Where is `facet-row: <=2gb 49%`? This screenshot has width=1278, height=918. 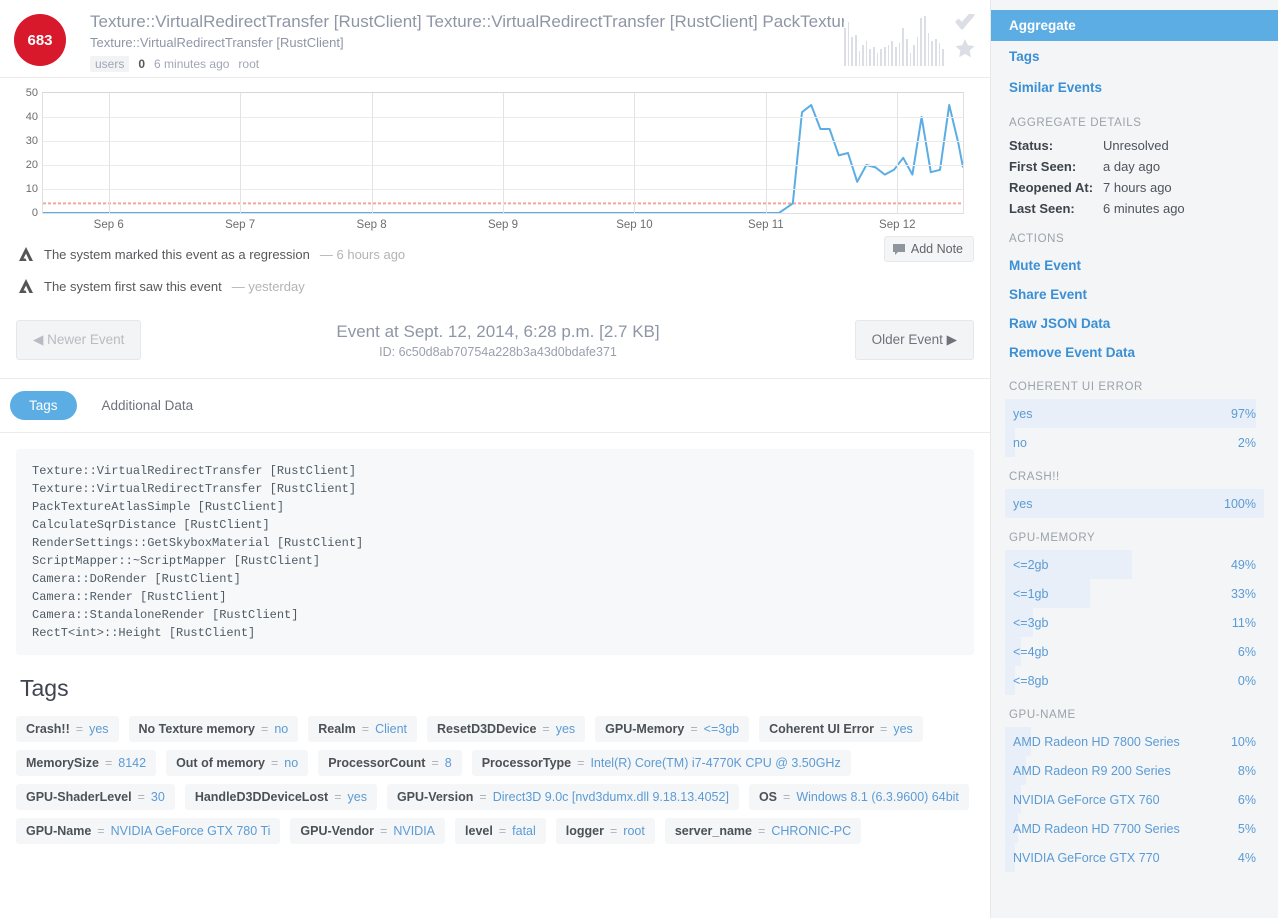
facet-row: <=2gb 49% is located at coordinates (1134, 564).